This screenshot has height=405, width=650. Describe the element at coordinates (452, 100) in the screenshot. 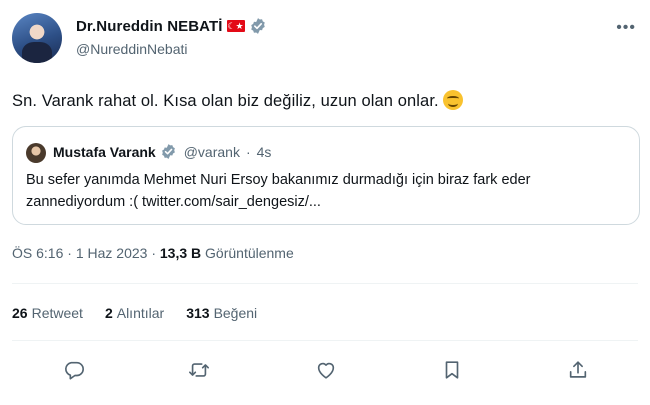

I see `smiling-face-emoji-icon` at that location.